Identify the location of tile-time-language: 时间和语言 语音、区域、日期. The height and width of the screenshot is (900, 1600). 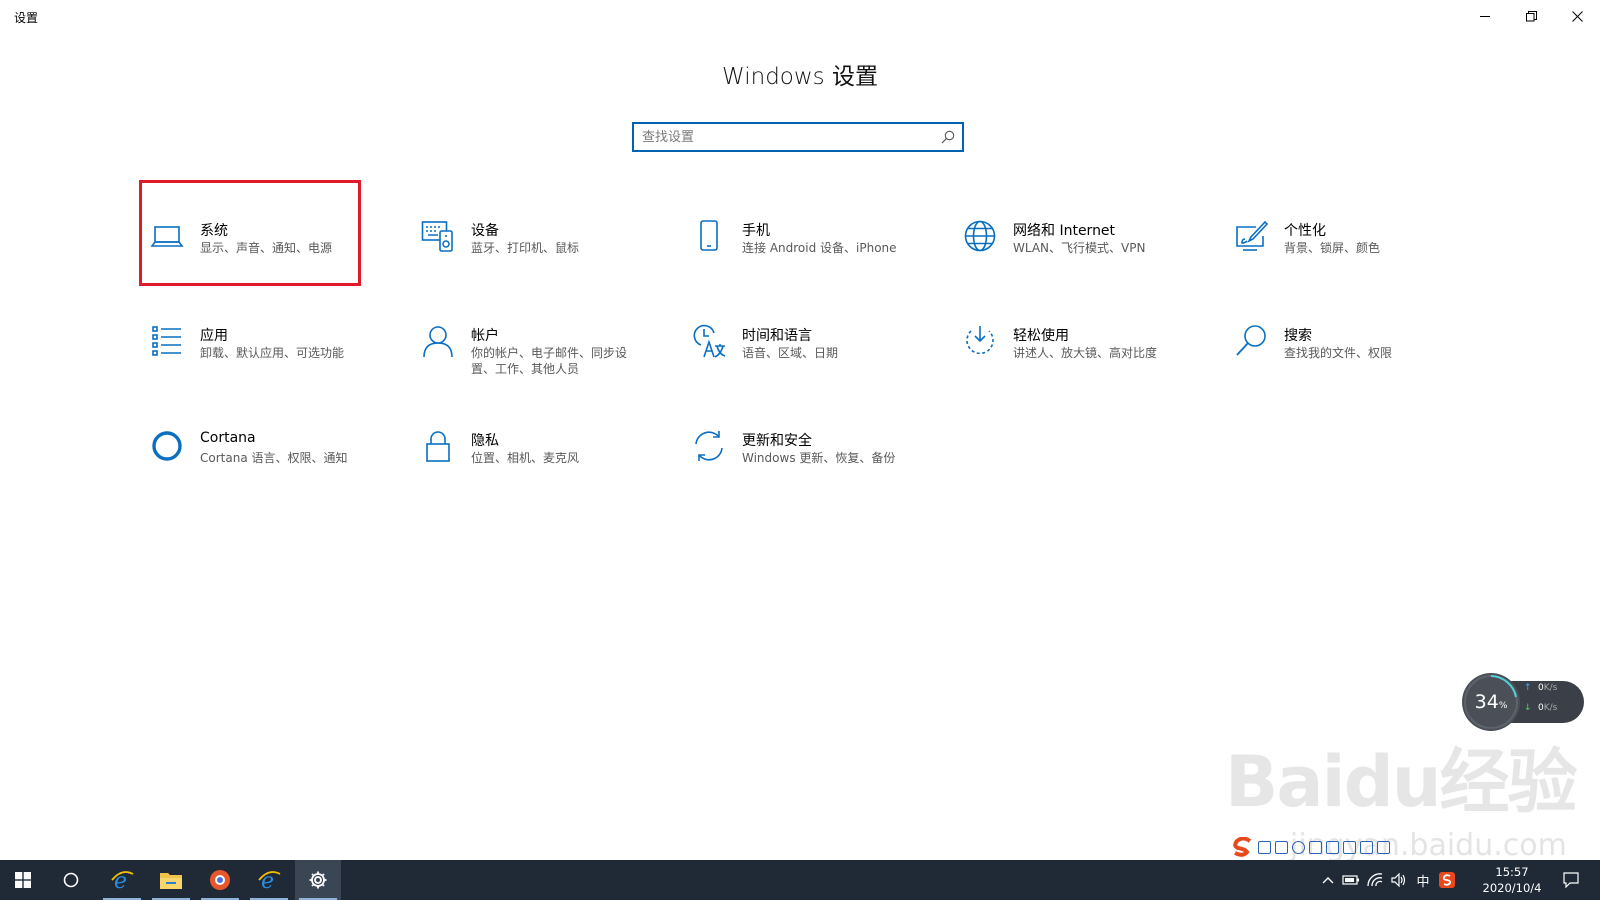
(814, 363).